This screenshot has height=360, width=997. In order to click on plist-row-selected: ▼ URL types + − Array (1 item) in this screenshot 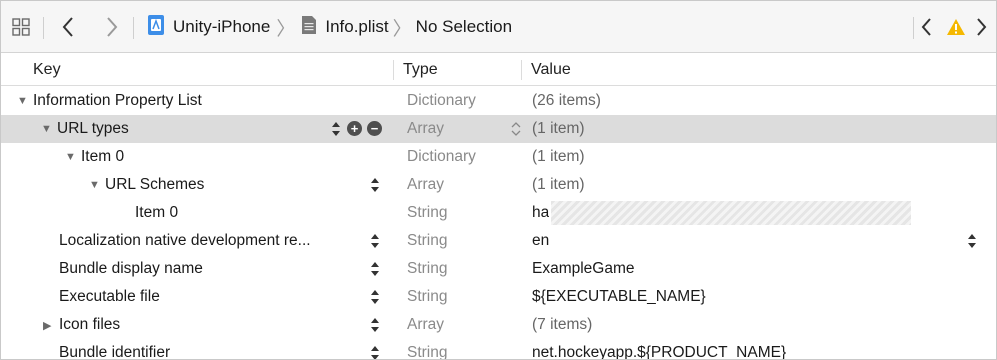, I will do `click(498, 129)`.